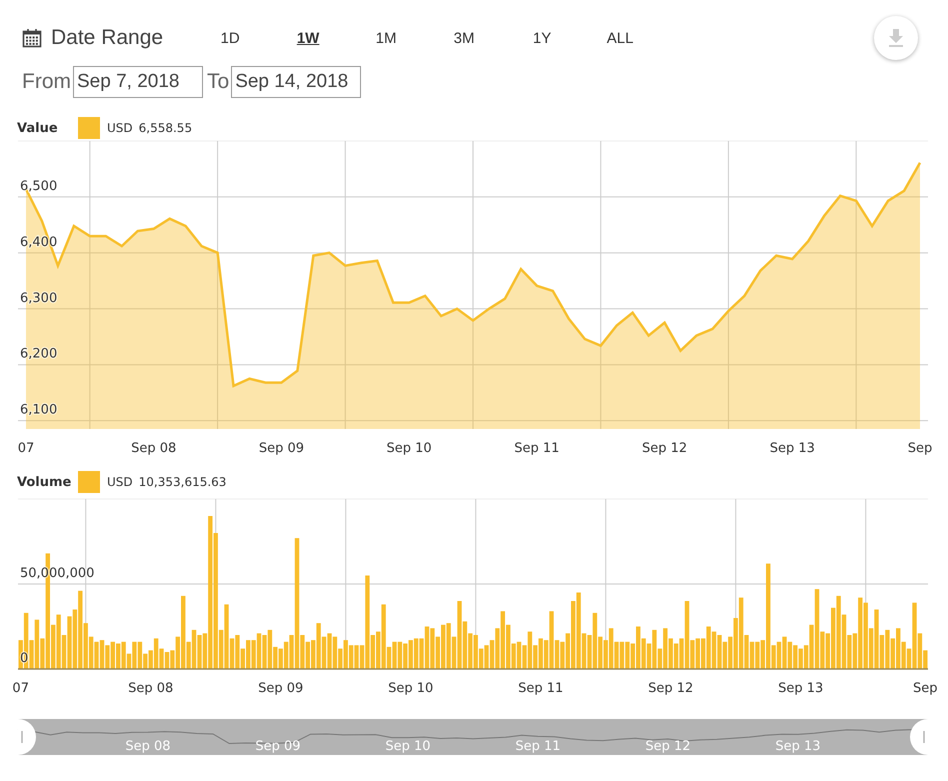 Image resolution: width=948 pixels, height=781 pixels. What do you see at coordinates (218, 82) in the screenshot?
I see `to-label: To` at bounding box center [218, 82].